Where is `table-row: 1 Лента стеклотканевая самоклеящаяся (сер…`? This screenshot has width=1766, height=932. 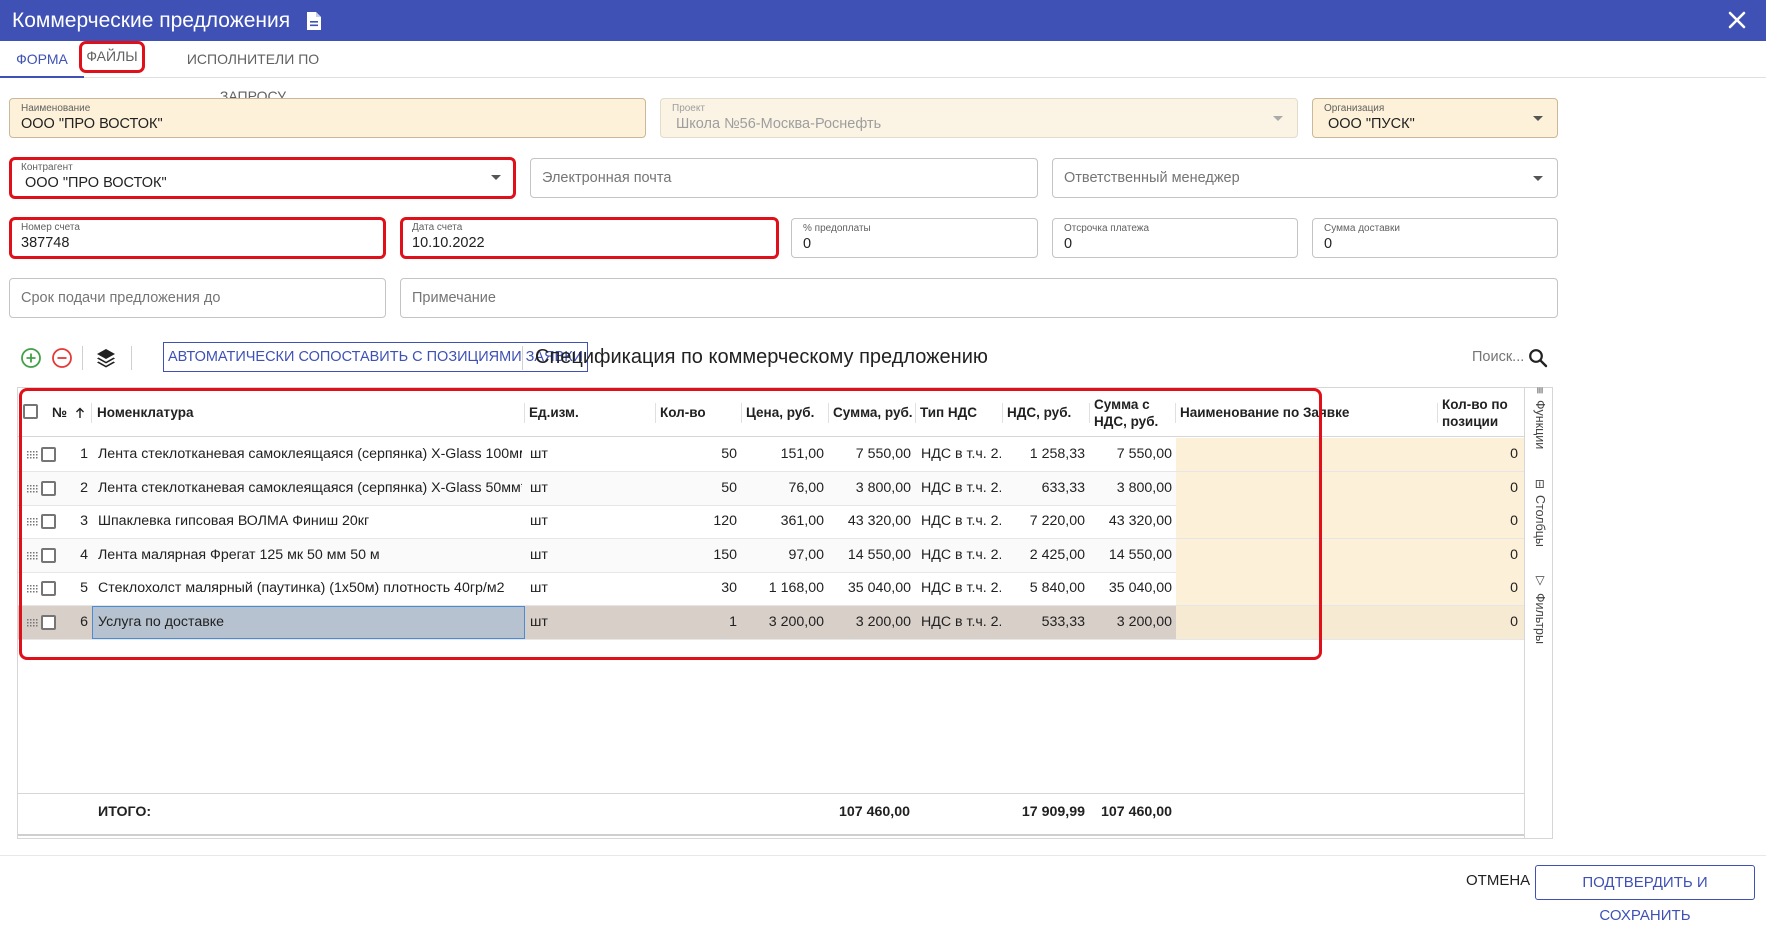
table-row: 1 Лента стеклотканевая самоклеящаяся (сер… is located at coordinates (771, 455).